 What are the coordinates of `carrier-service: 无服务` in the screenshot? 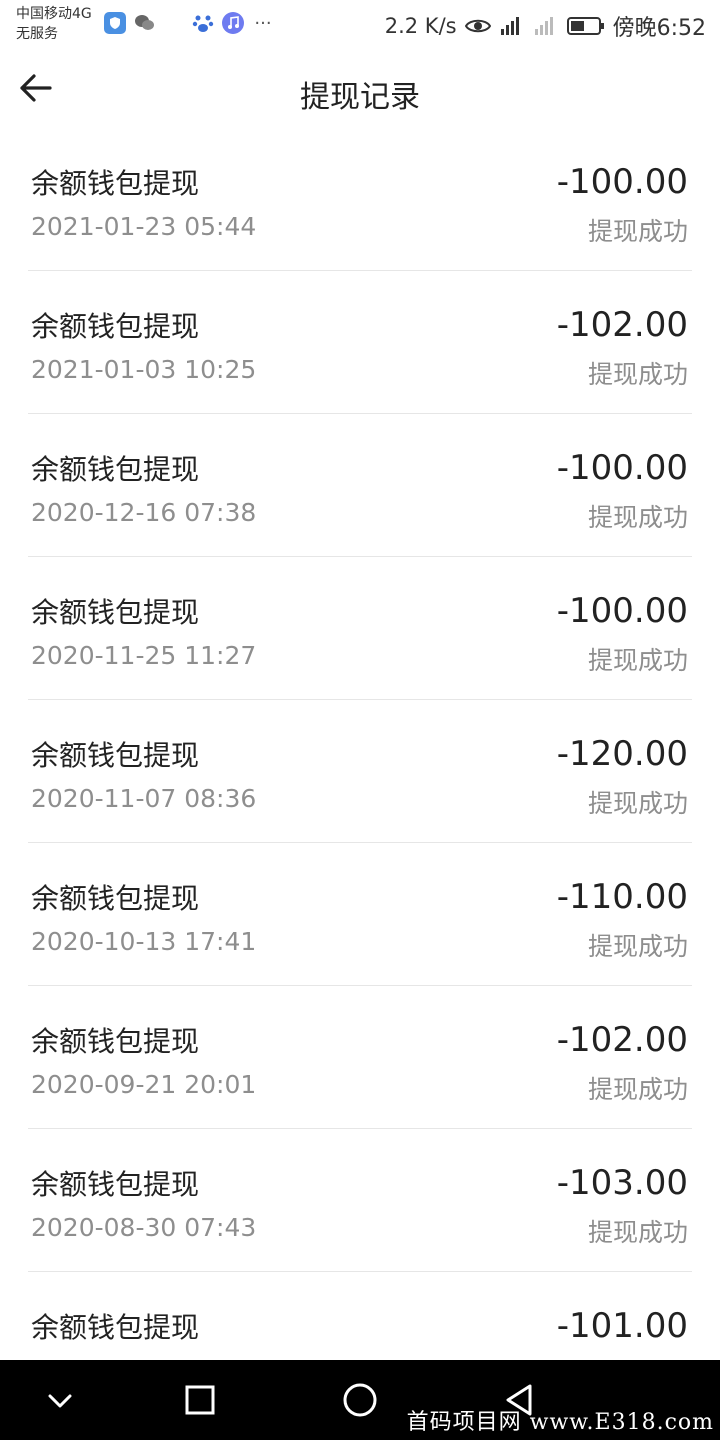 It's located at (37, 34).